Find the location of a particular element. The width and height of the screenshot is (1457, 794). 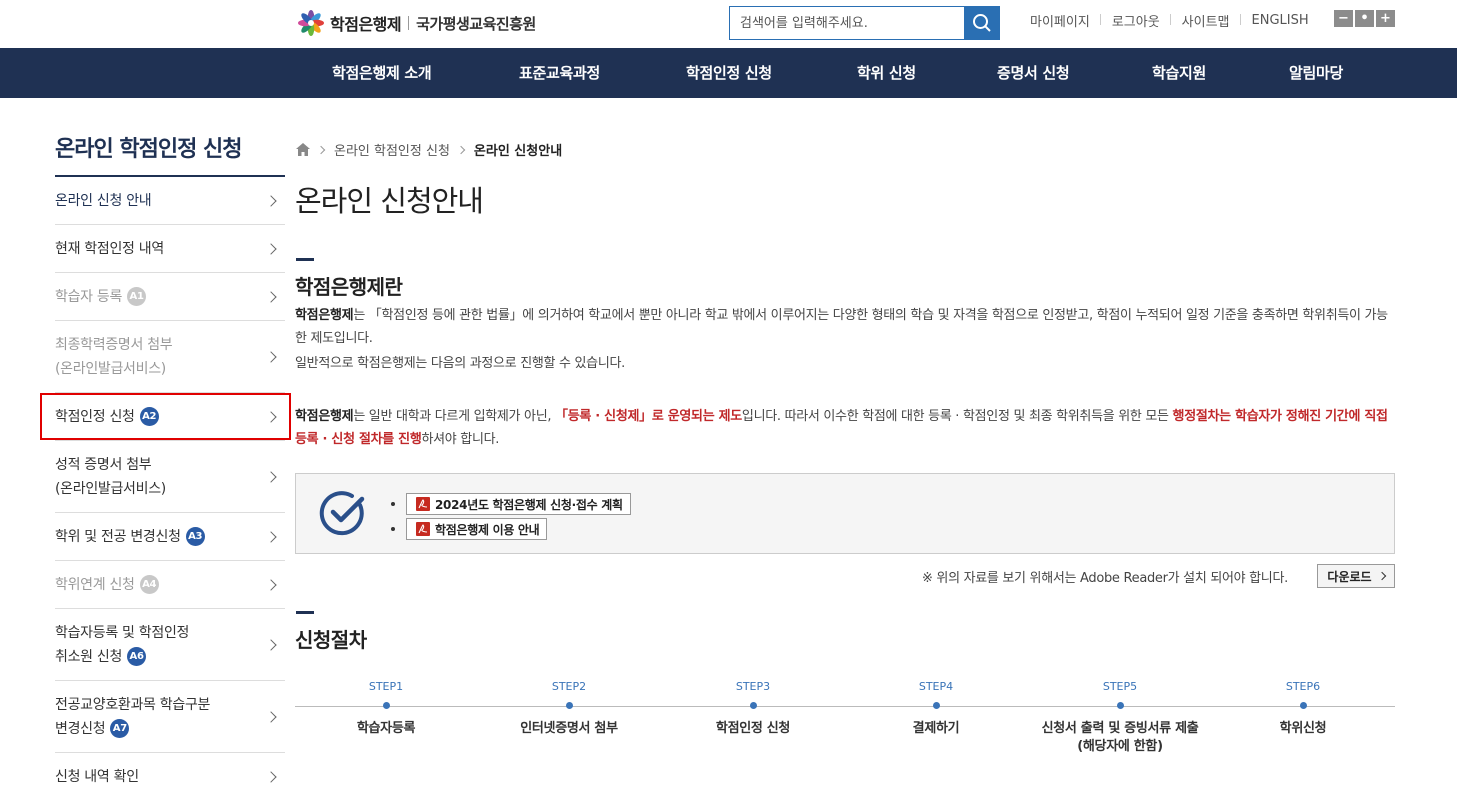

side-item-cancellation-request: 학습자등록 및 학점인정 취소원 신청 A6 is located at coordinates (170, 645).